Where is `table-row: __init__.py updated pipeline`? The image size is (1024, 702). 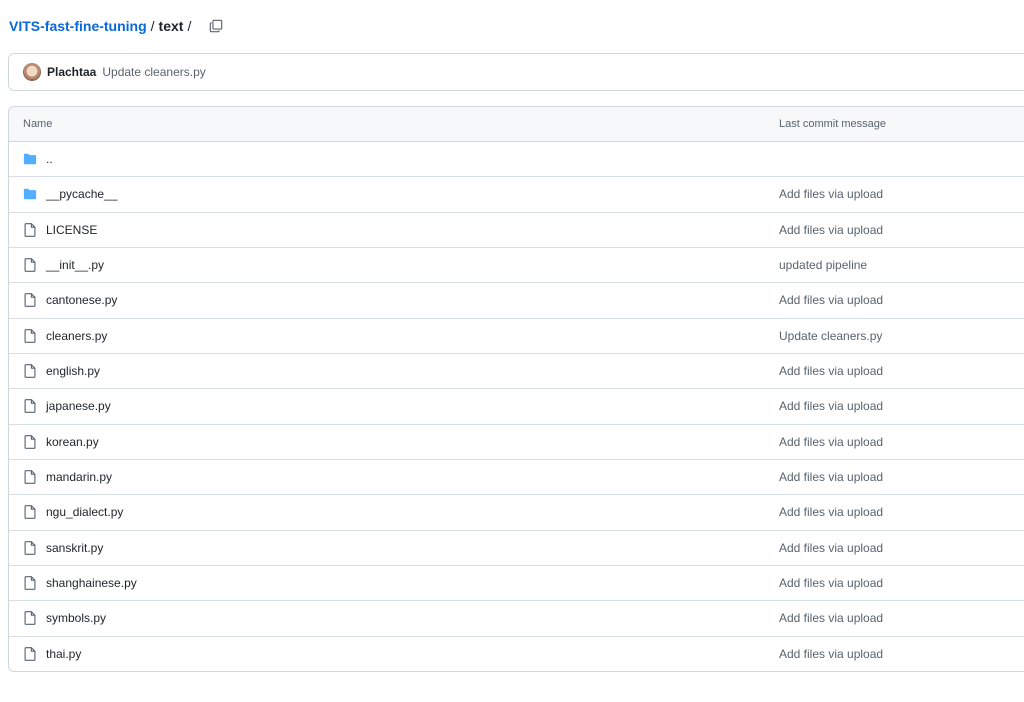 table-row: __init__.py updated pipeline is located at coordinates (516, 266).